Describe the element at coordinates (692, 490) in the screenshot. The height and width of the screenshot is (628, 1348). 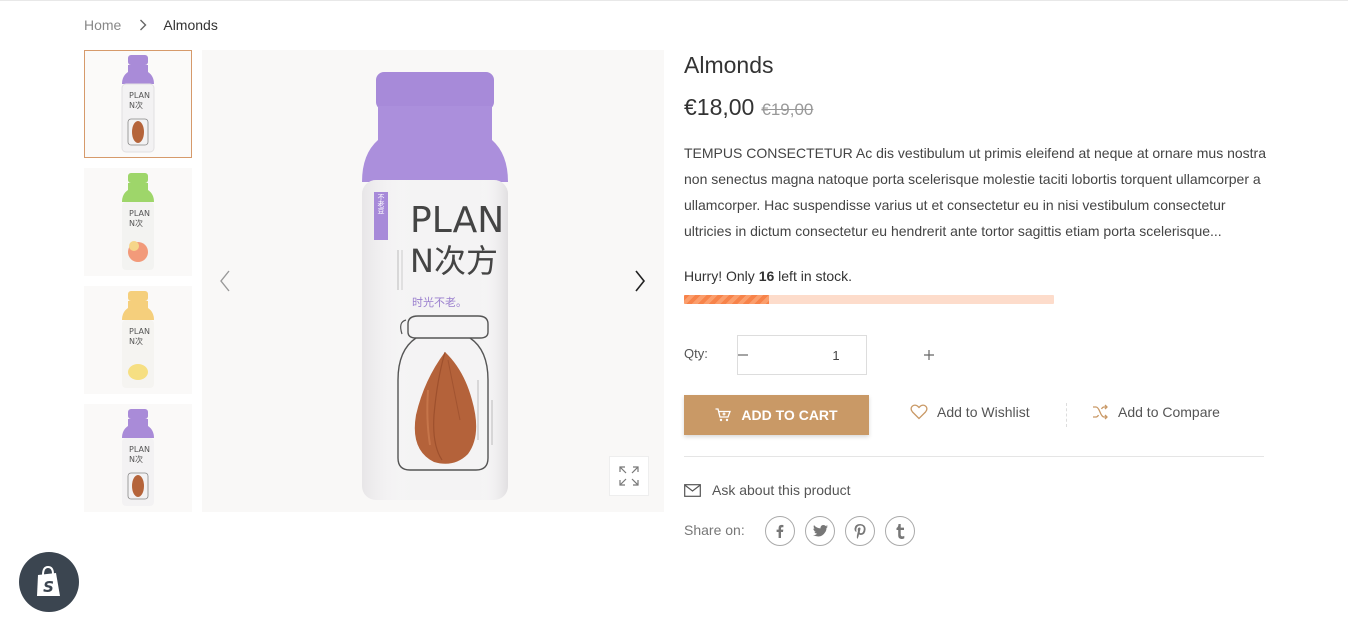
I see `mail-icon` at that location.